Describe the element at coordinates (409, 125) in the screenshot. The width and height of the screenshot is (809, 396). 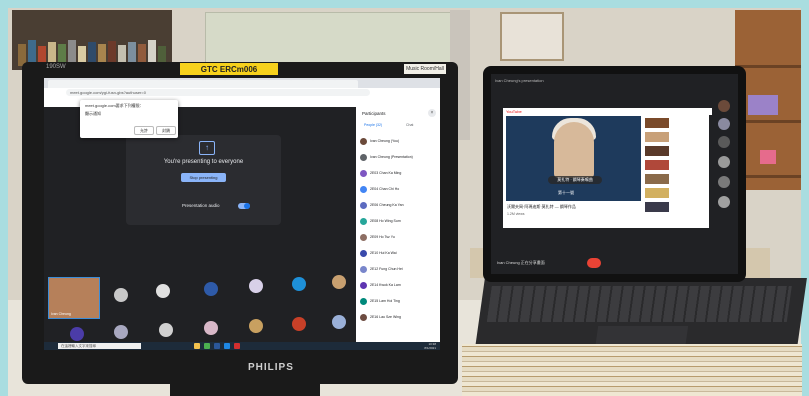
I see `tab-chat: Chat` at that location.